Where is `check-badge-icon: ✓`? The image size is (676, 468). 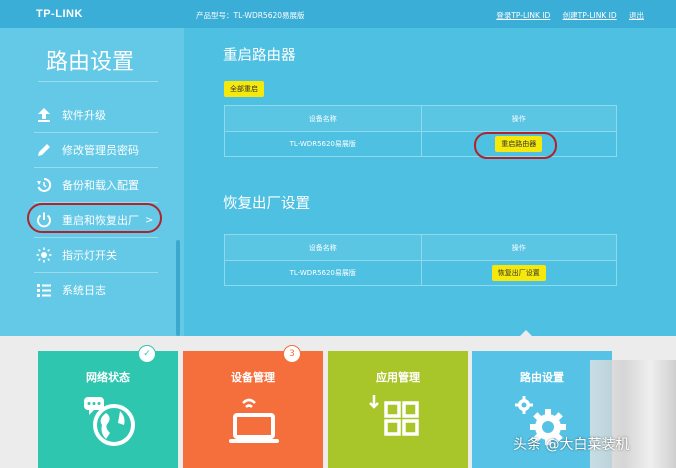
check-badge-icon: ✓ is located at coordinates (147, 354).